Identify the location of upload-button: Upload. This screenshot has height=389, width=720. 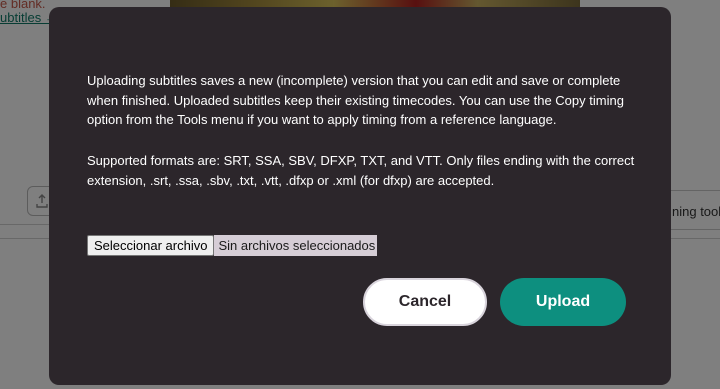
(563, 302).